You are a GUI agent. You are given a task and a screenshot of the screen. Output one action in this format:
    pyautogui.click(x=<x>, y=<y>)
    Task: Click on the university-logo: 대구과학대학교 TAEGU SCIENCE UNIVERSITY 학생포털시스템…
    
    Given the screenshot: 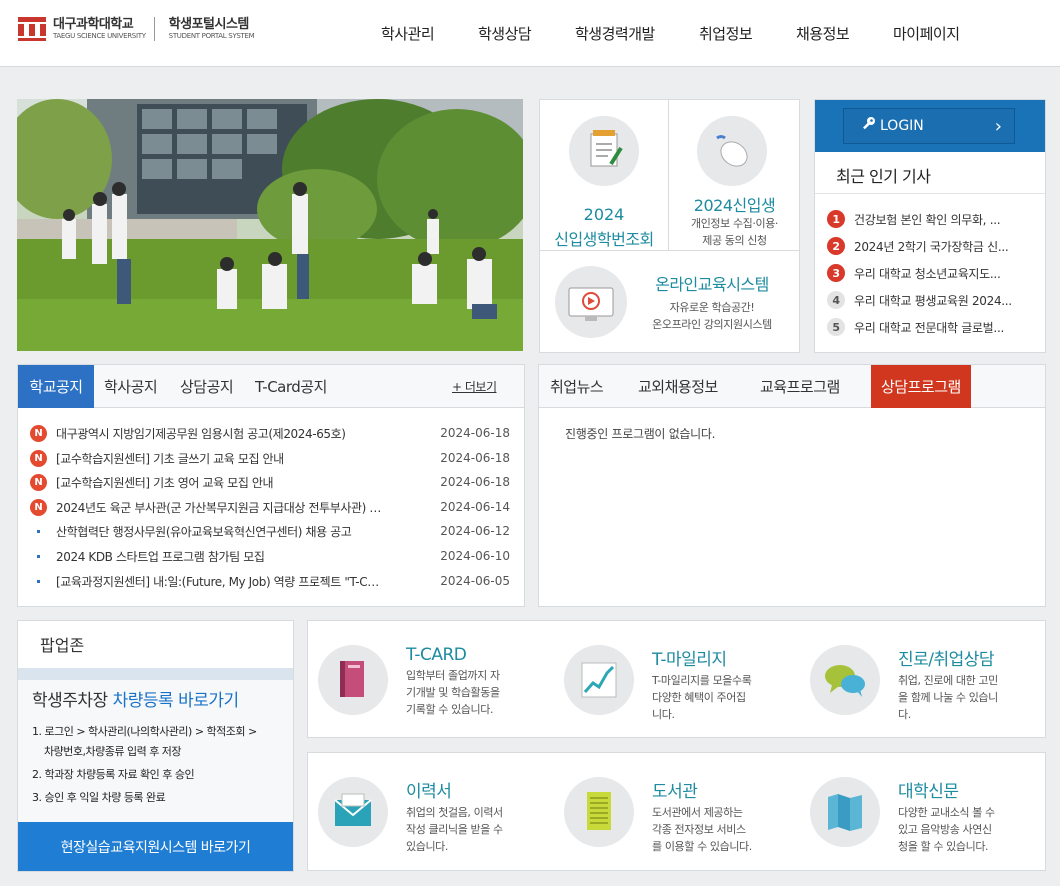 What is the action you would take?
    pyautogui.click(x=136, y=29)
    